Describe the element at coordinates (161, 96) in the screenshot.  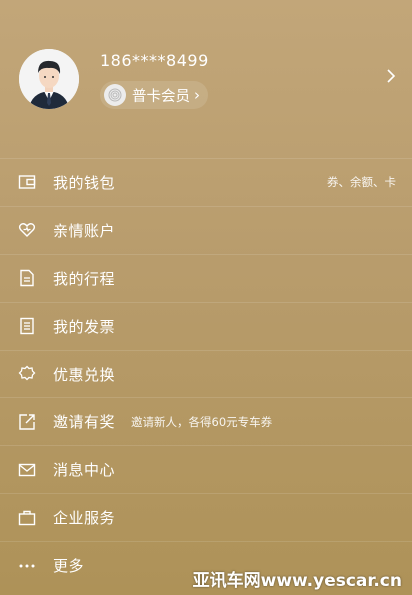
I see `member-badge-label: 普卡会员` at that location.